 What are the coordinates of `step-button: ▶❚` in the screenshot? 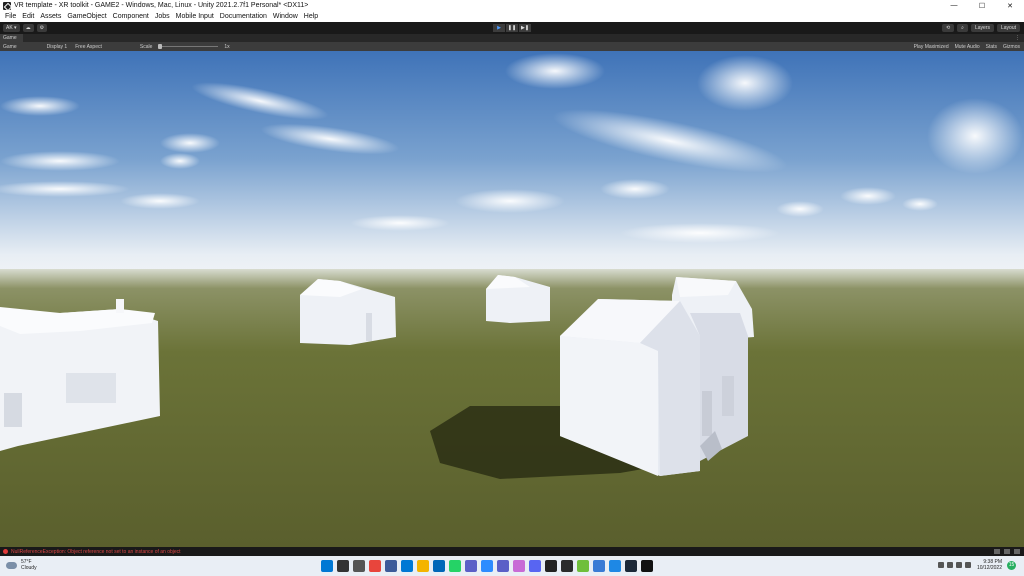 It's located at (525, 28).